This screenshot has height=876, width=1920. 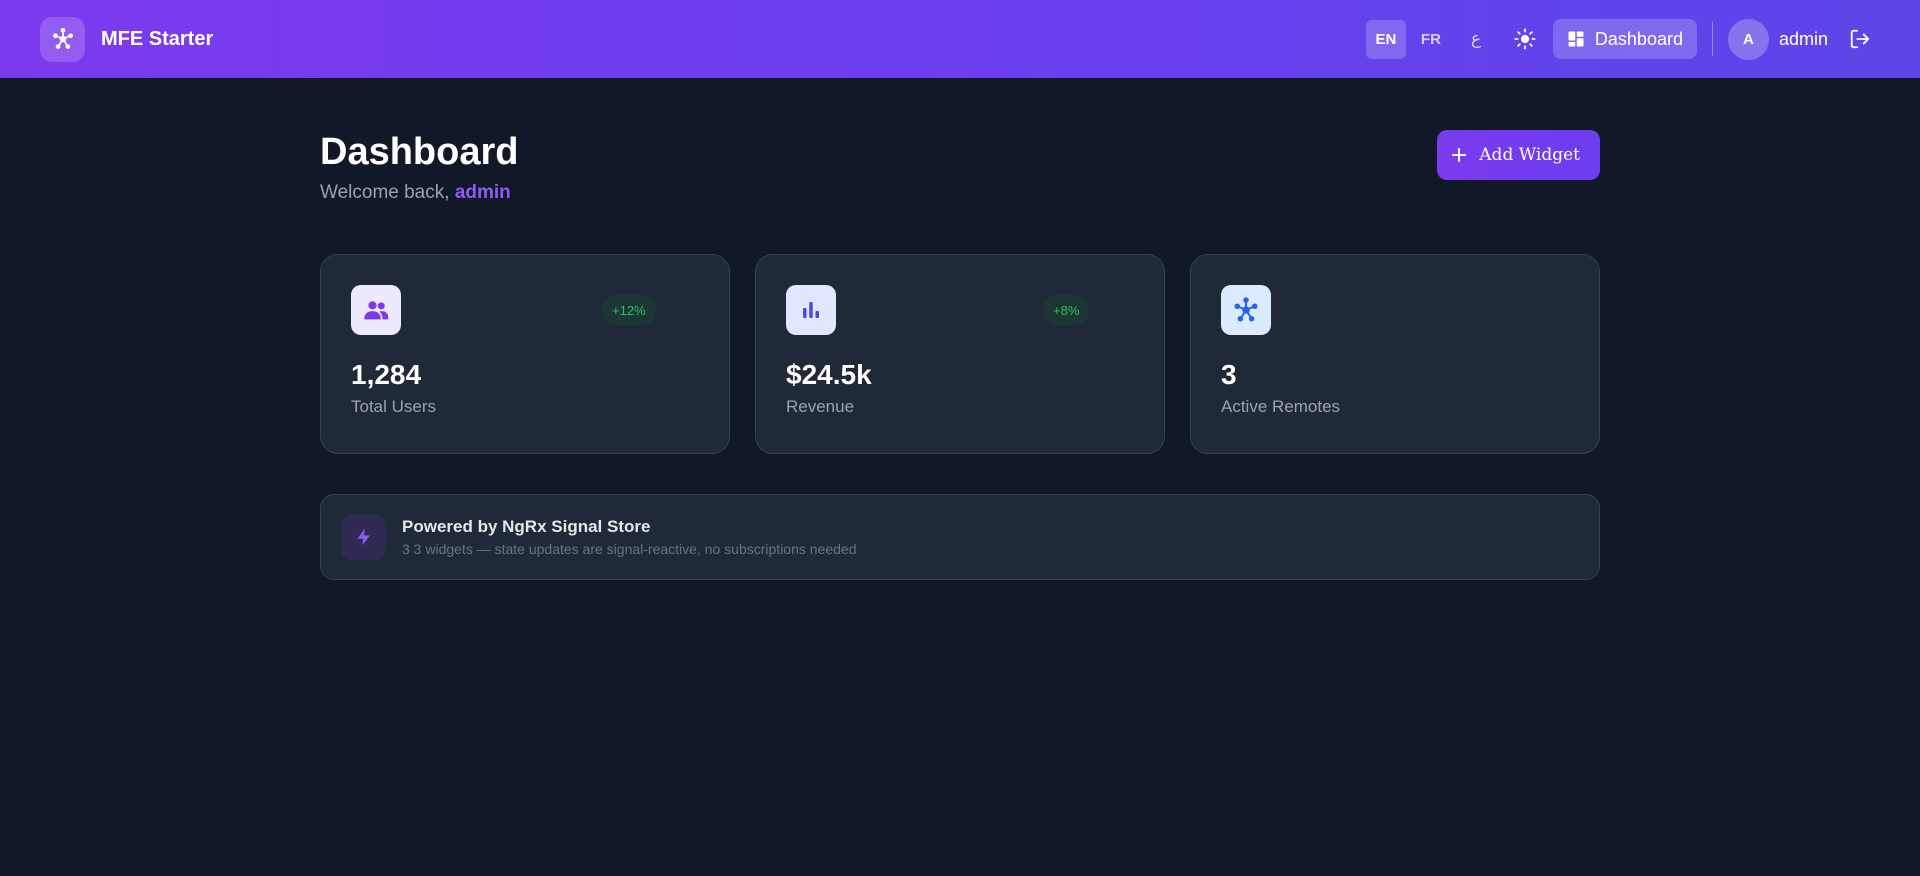 What do you see at coordinates (1395, 354) in the screenshot?
I see `stat-card-active-remotes: 3 Active Remotes` at bounding box center [1395, 354].